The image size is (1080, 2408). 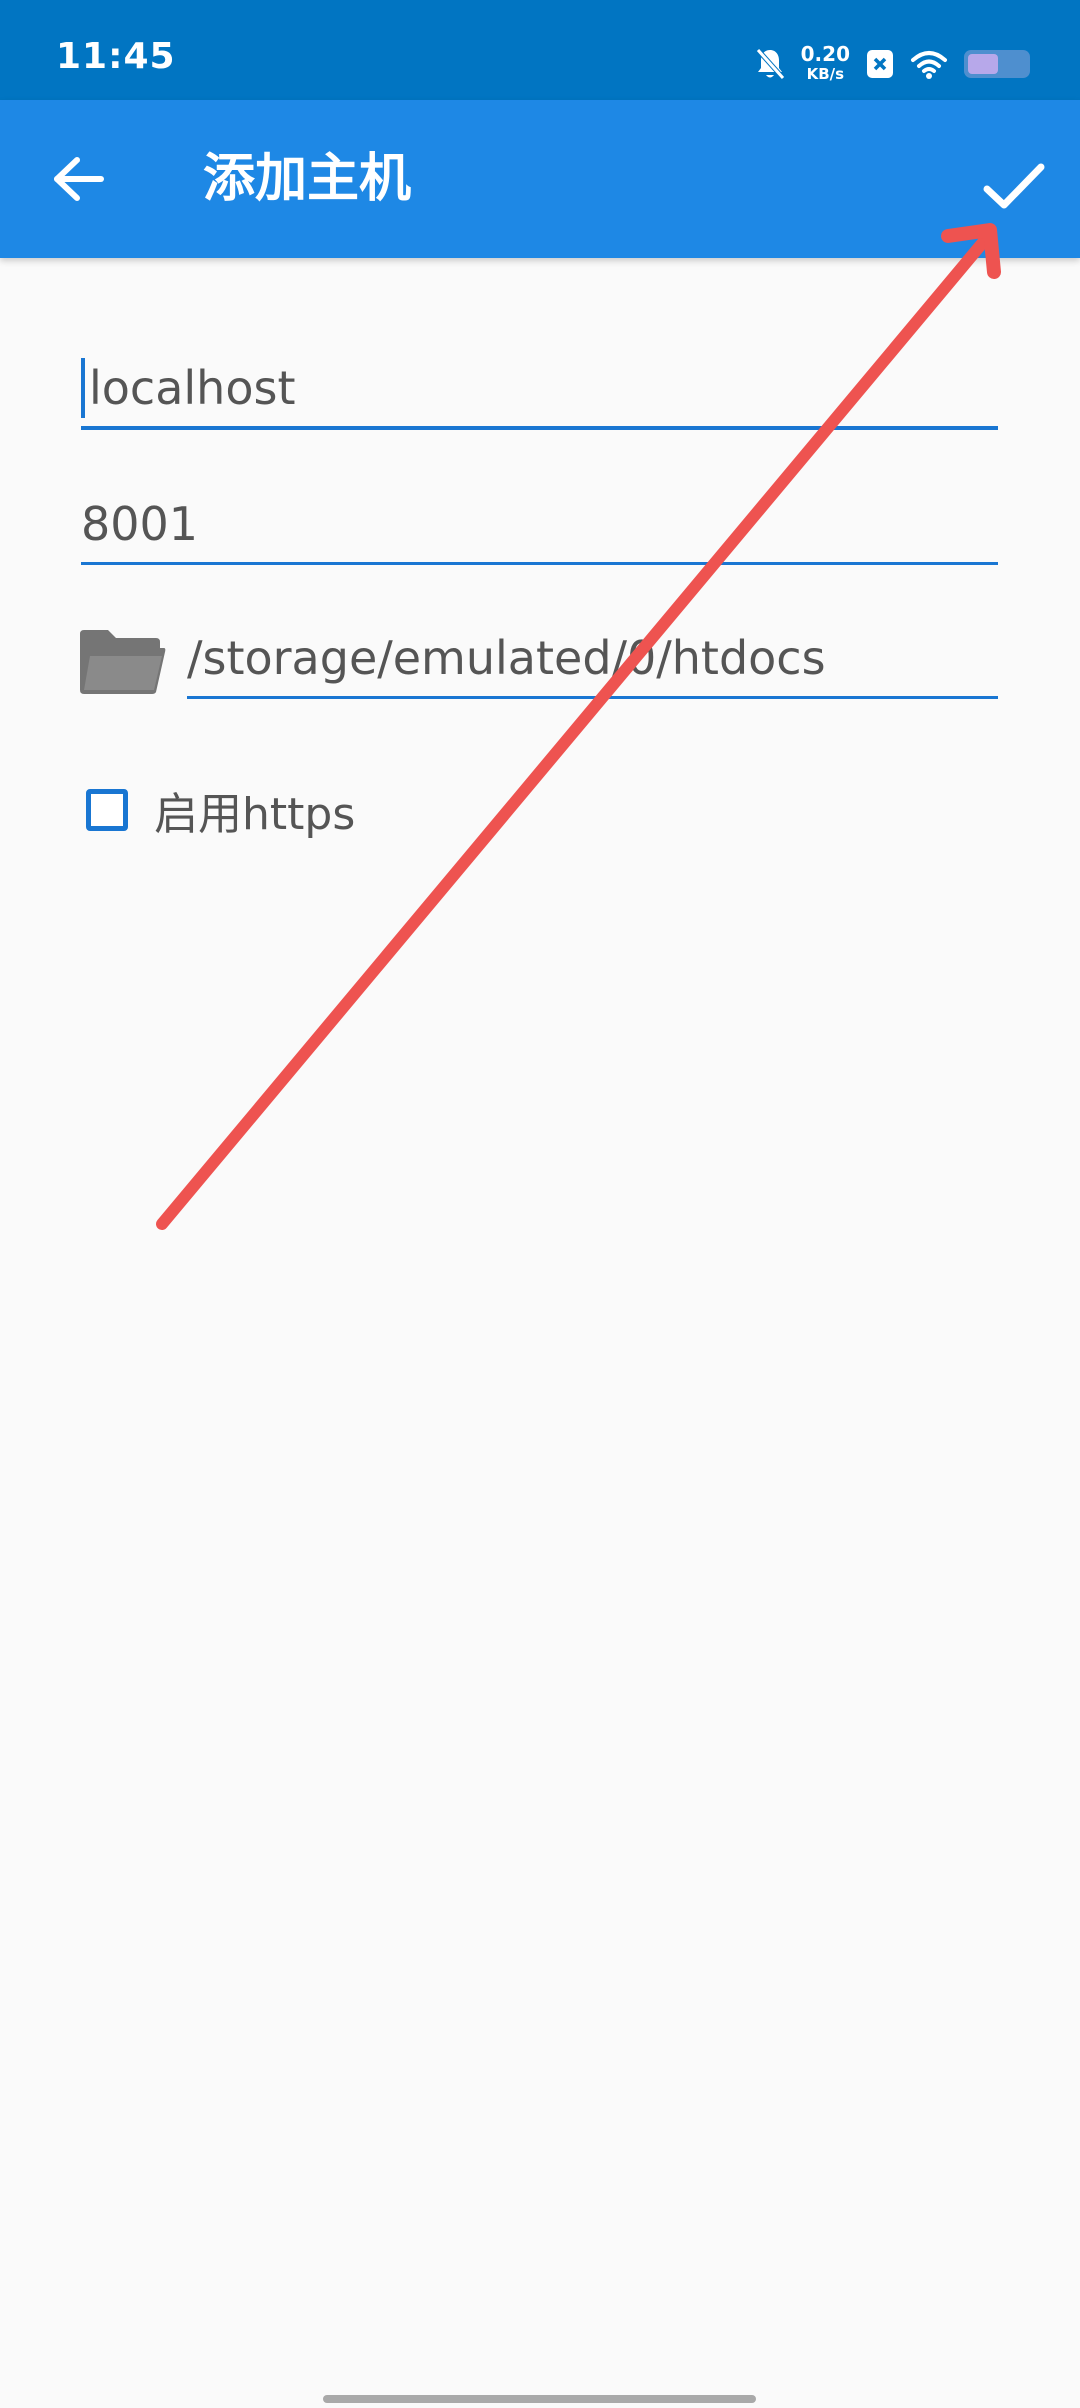 I want to click on https-checkbox, so click(x=107, y=810).